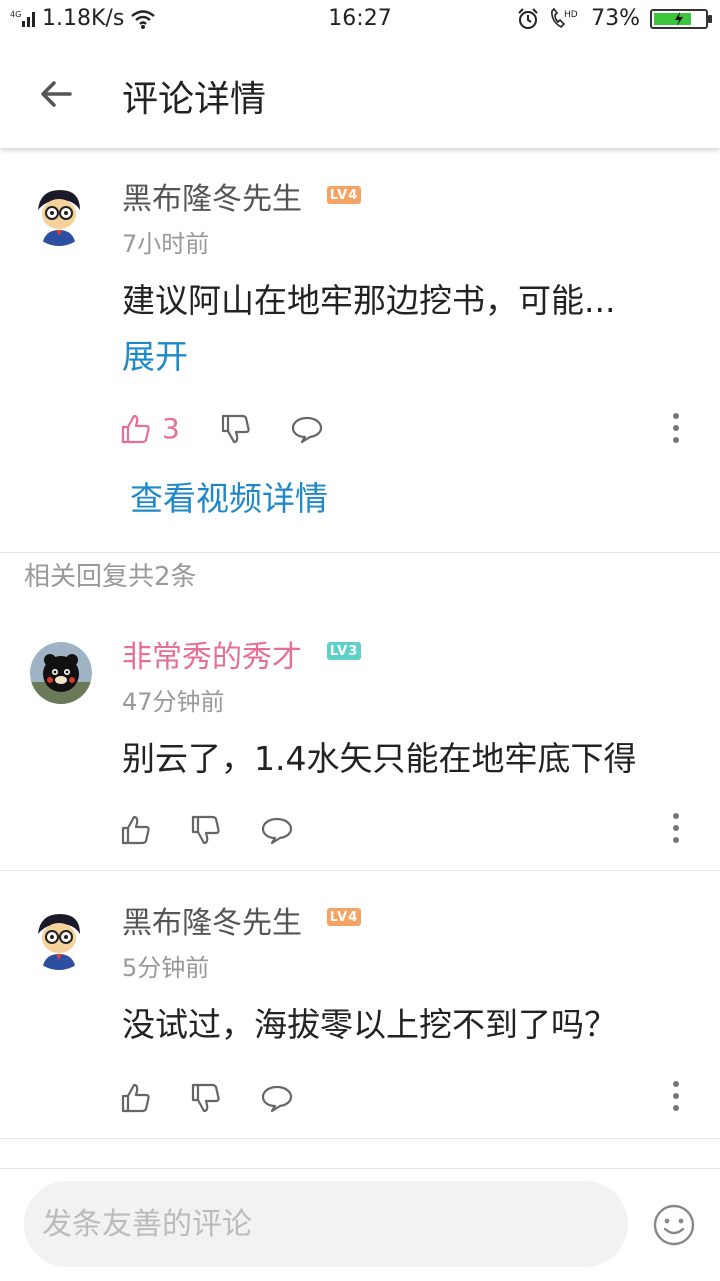 This screenshot has height=1281, width=720. Describe the element at coordinates (379, 758) in the screenshot. I see `comment-text: 别云了，1.4水矢只能在地牢底下得` at that location.